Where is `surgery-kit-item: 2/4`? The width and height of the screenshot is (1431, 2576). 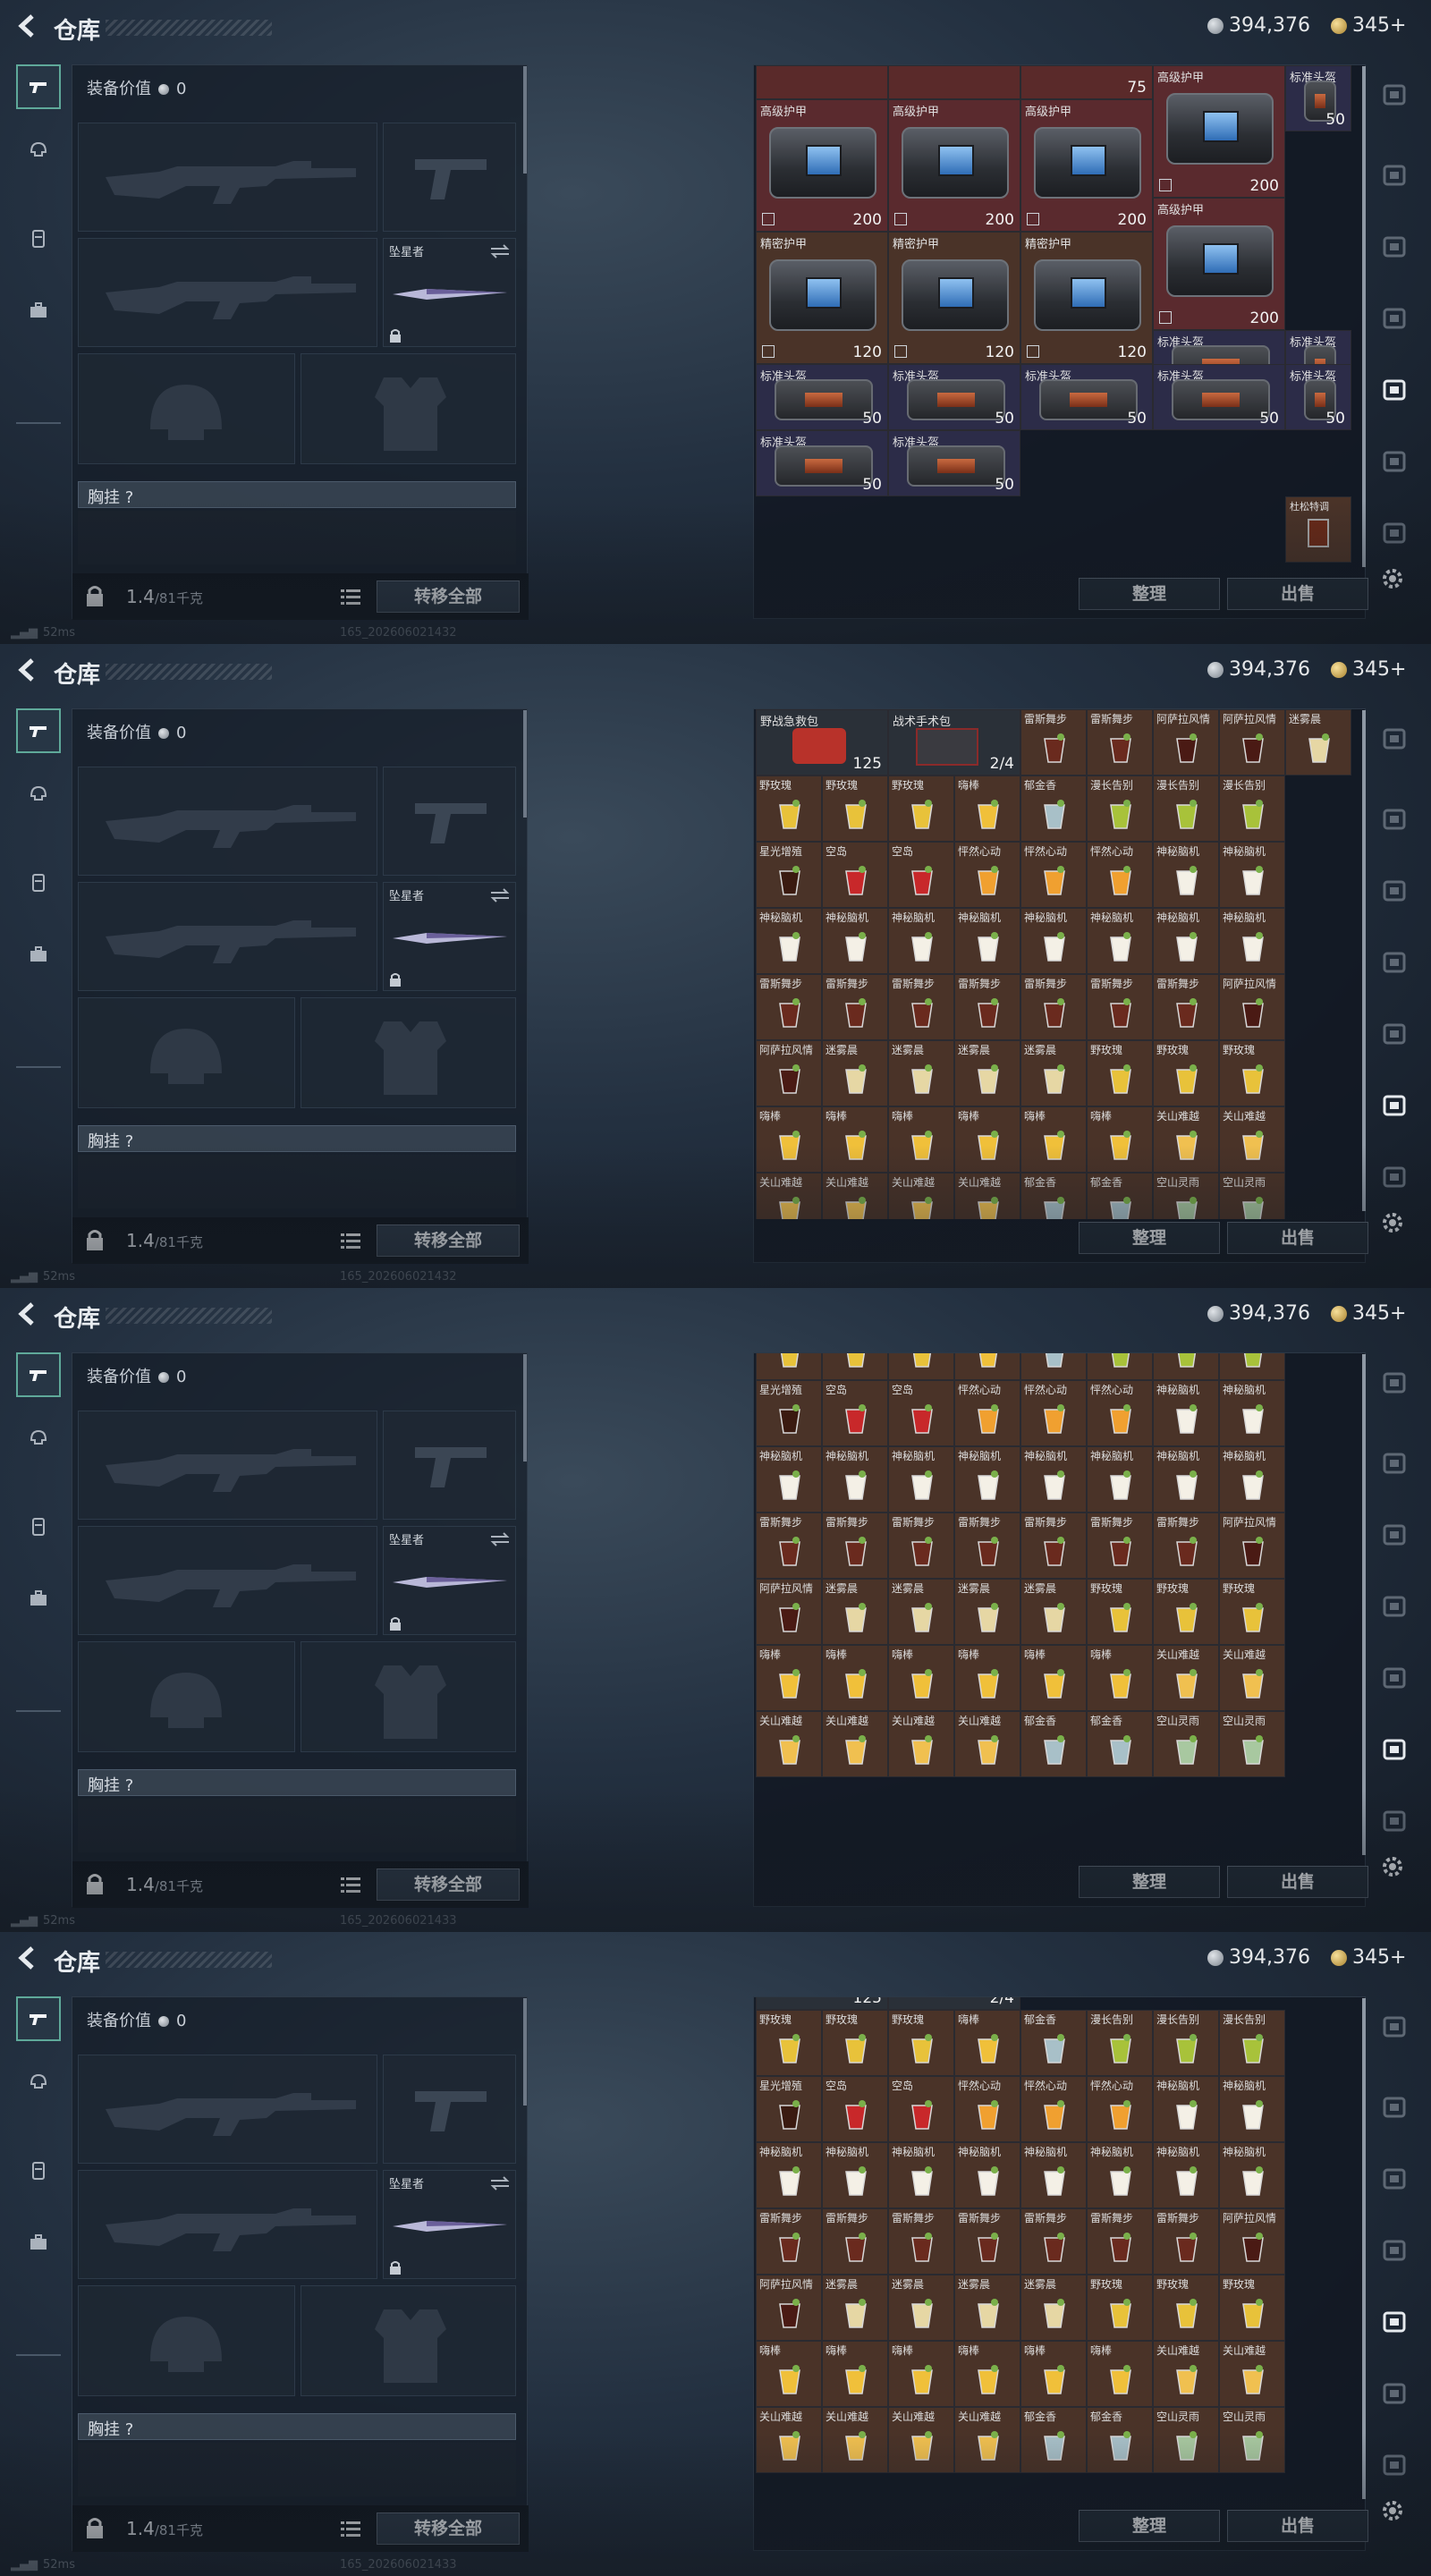 surgery-kit-item: 2/4 is located at coordinates (954, 2003).